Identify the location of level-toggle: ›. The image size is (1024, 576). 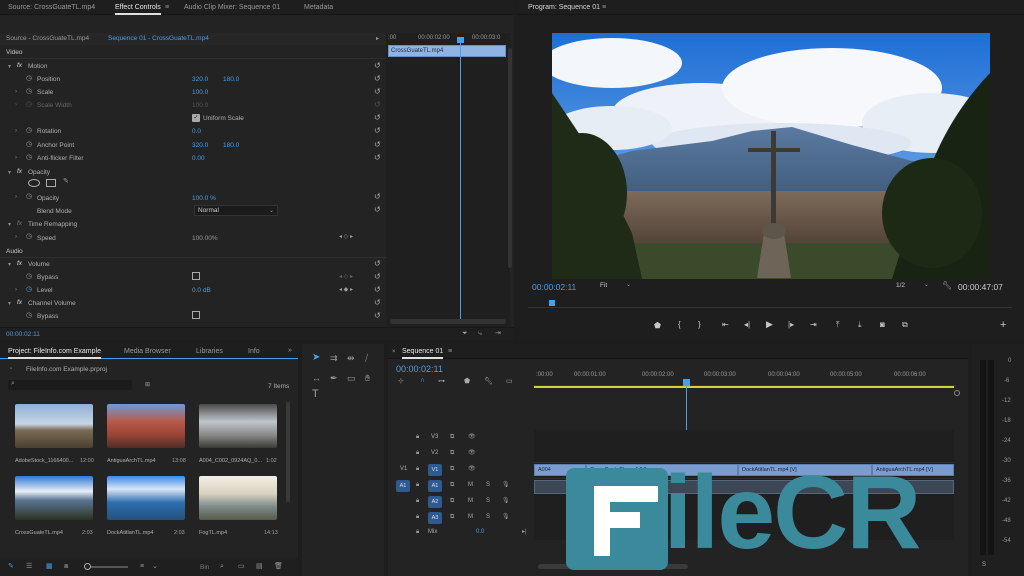
(16, 290).